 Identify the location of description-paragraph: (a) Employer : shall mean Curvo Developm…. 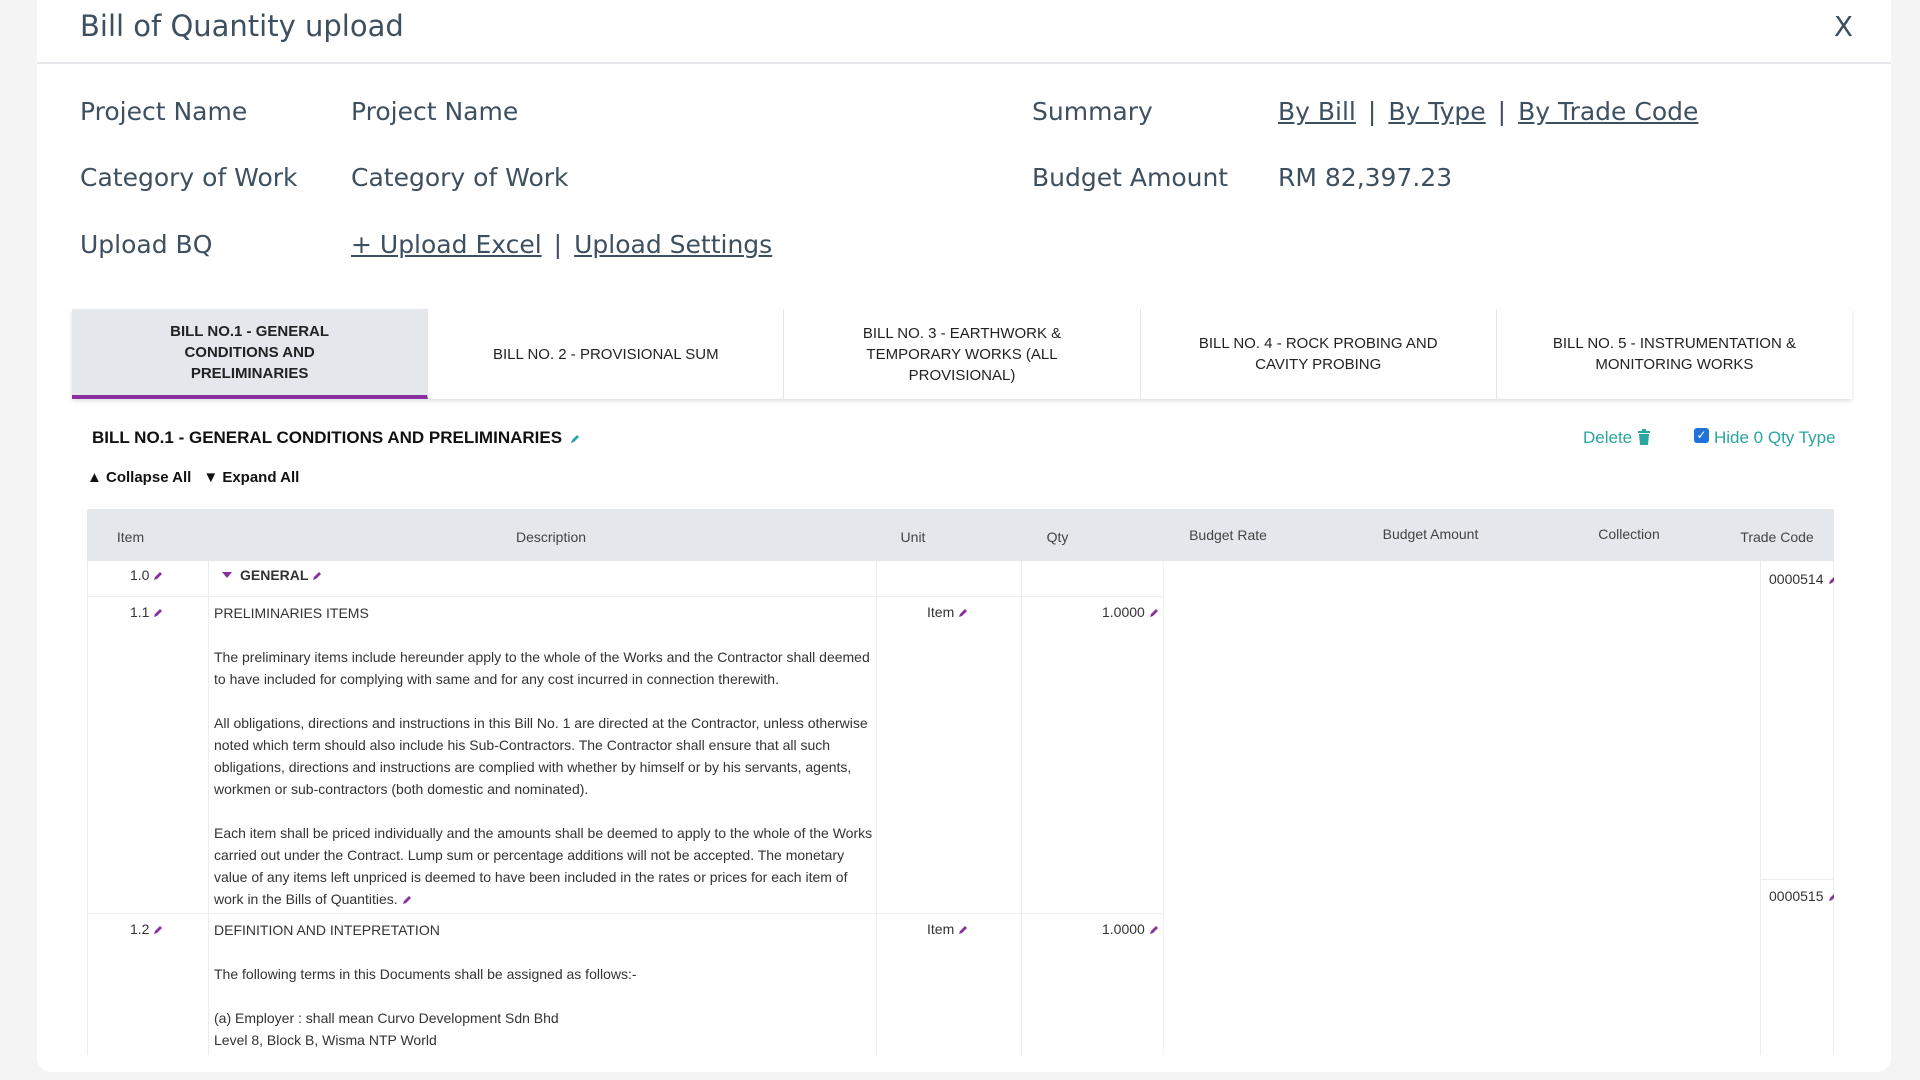
(386, 1029).